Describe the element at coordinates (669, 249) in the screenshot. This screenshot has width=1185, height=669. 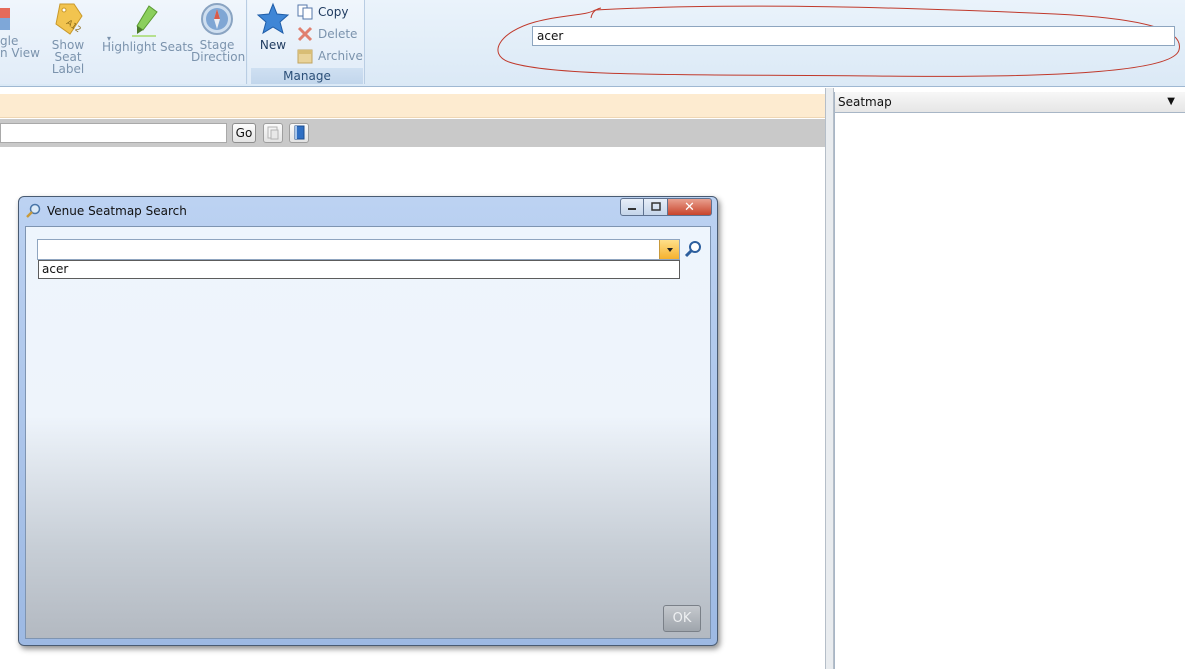
I see `combobox-dropdown-button` at that location.